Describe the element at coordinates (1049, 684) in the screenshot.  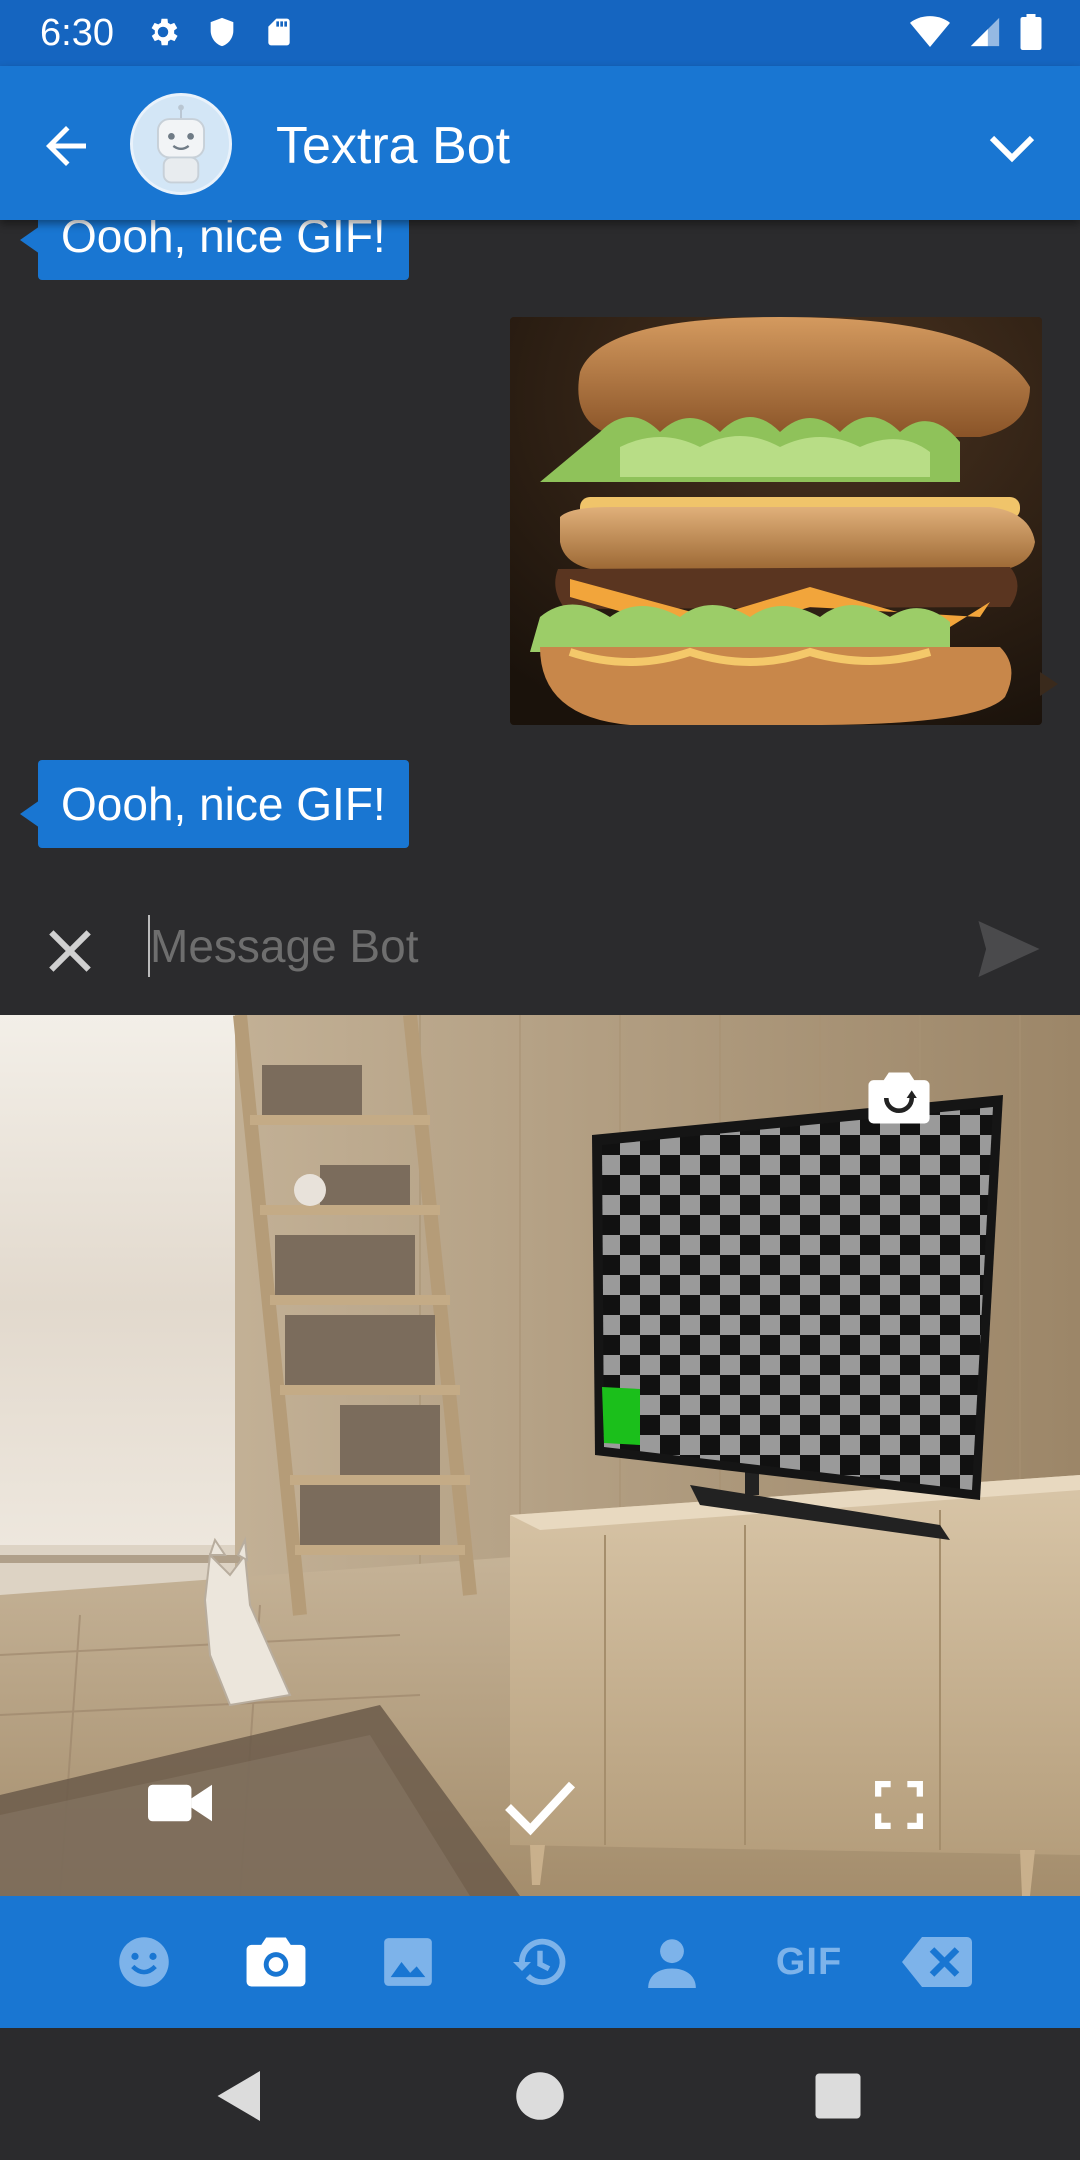
I see `gif-bubble-tail` at that location.